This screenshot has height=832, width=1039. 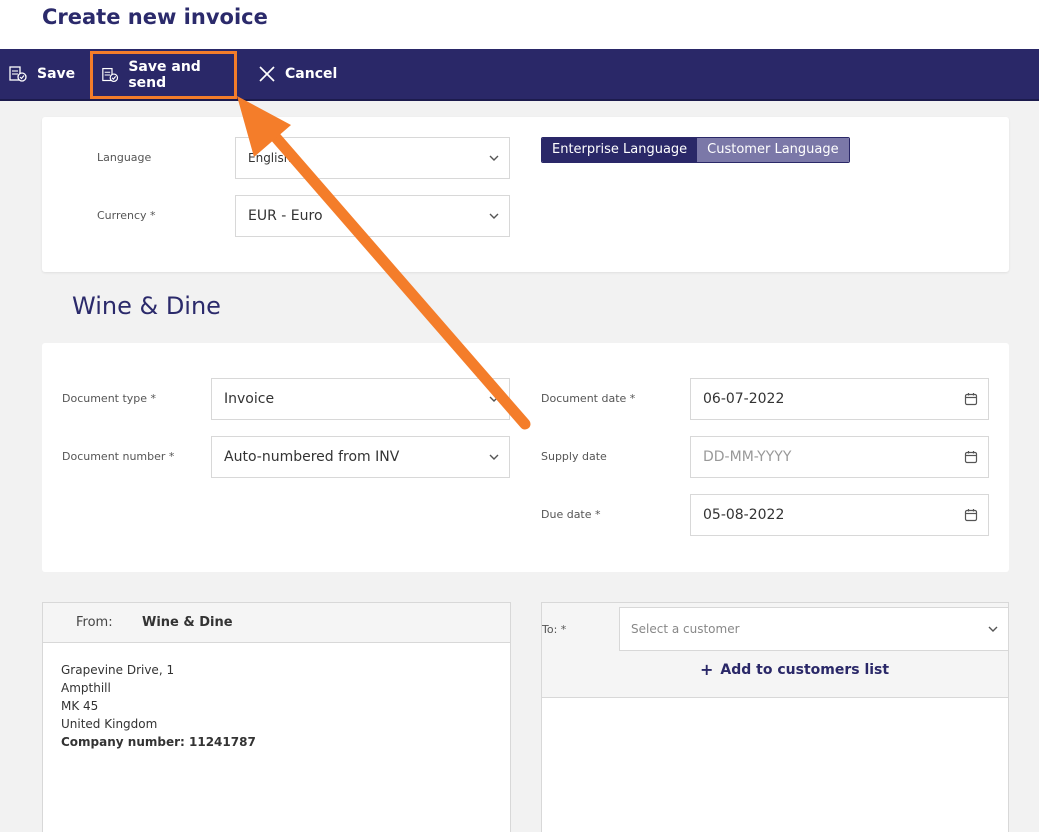 What do you see at coordinates (707, 669) in the screenshot?
I see `plus-icon: +` at bounding box center [707, 669].